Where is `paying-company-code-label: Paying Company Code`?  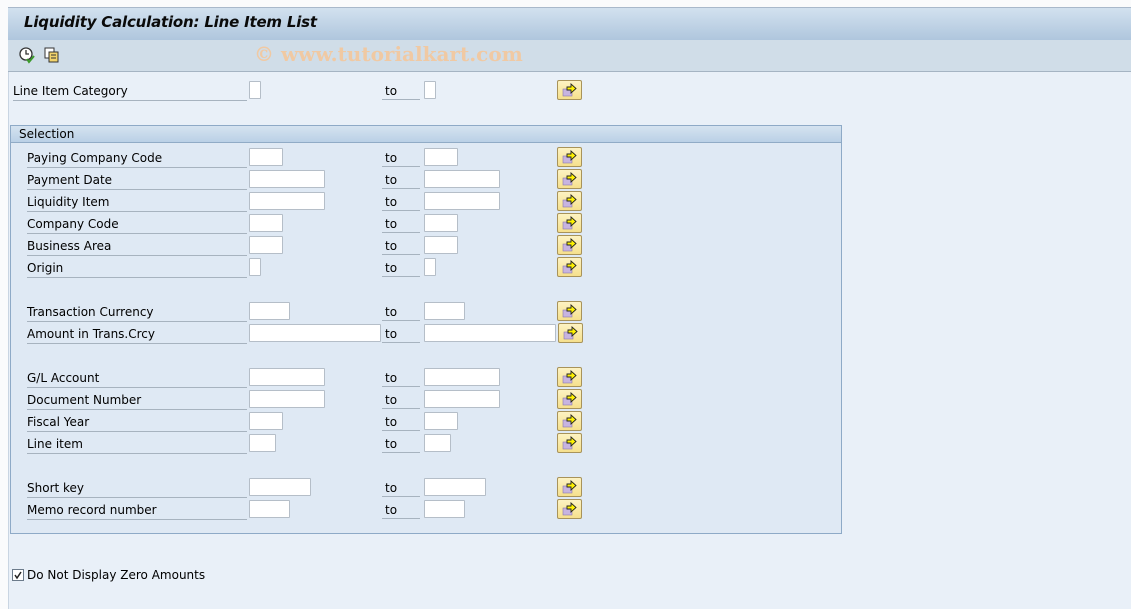 paying-company-code-label: Paying Company Code is located at coordinates (137, 158).